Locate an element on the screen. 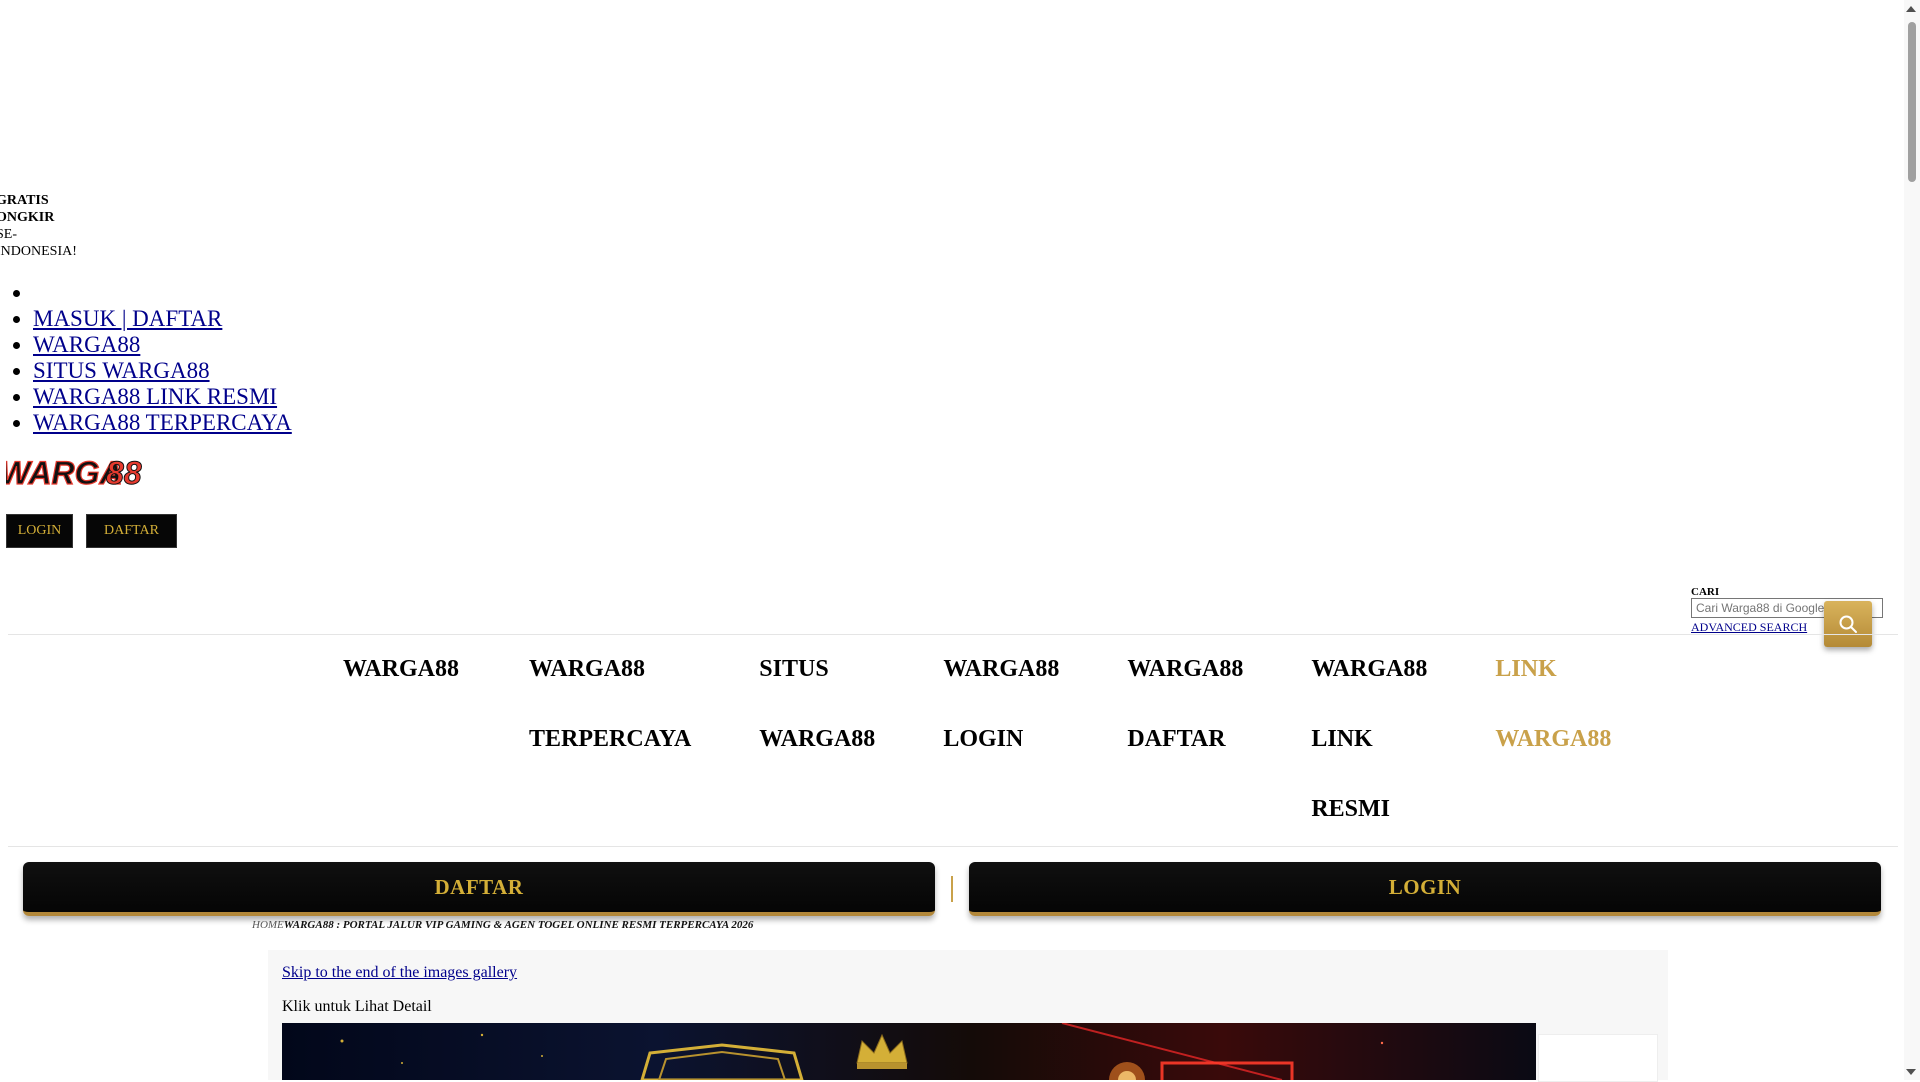  top-menu-item: SITUS WARGA88 is located at coordinates (162, 371).